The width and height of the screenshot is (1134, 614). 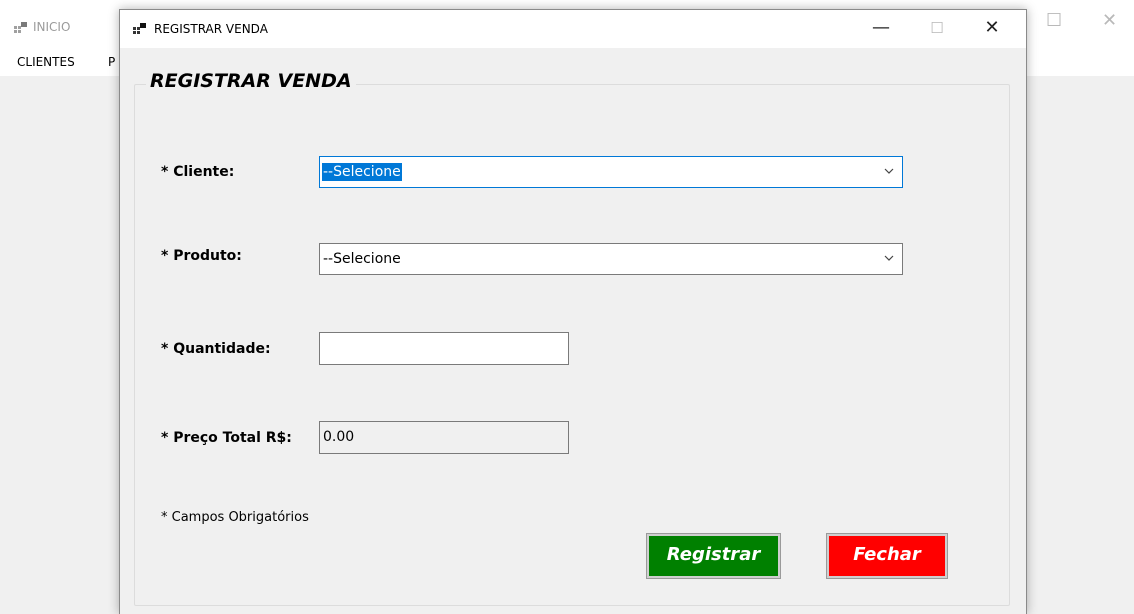 I want to click on fechar-button: Fechar, so click(x=887, y=556).